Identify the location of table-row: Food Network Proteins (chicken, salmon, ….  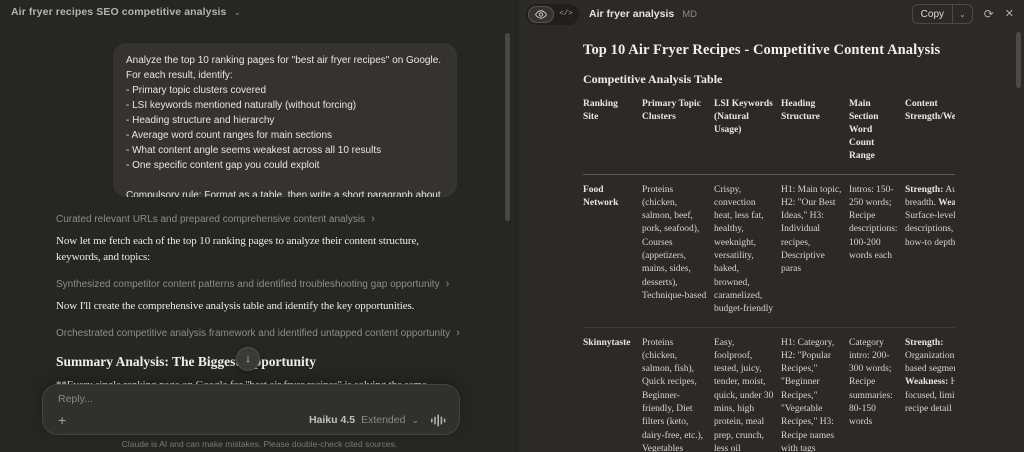
(769, 251).